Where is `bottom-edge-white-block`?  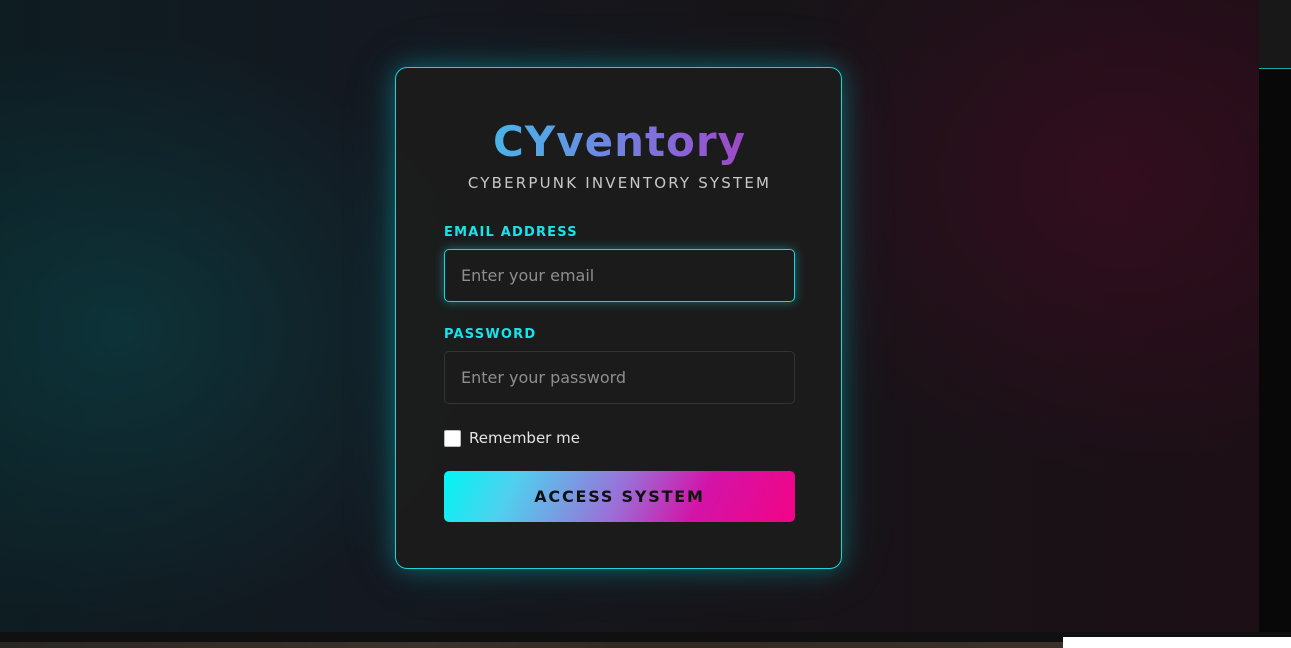
bottom-edge-white-block is located at coordinates (1177, 642).